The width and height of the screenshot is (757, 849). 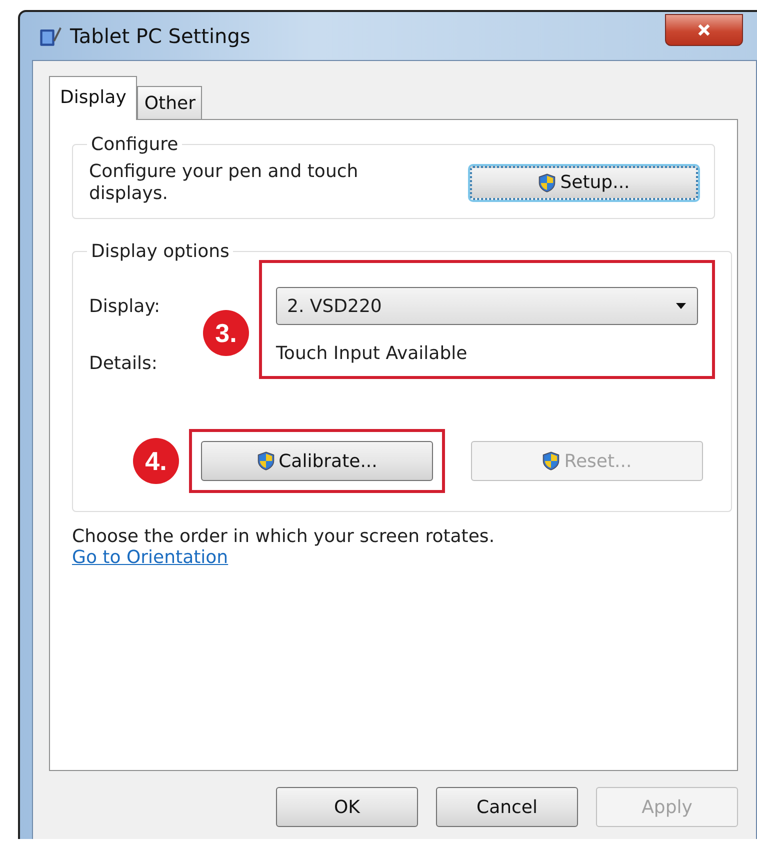 I want to click on details-value: Touch Input Available, so click(x=372, y=353).